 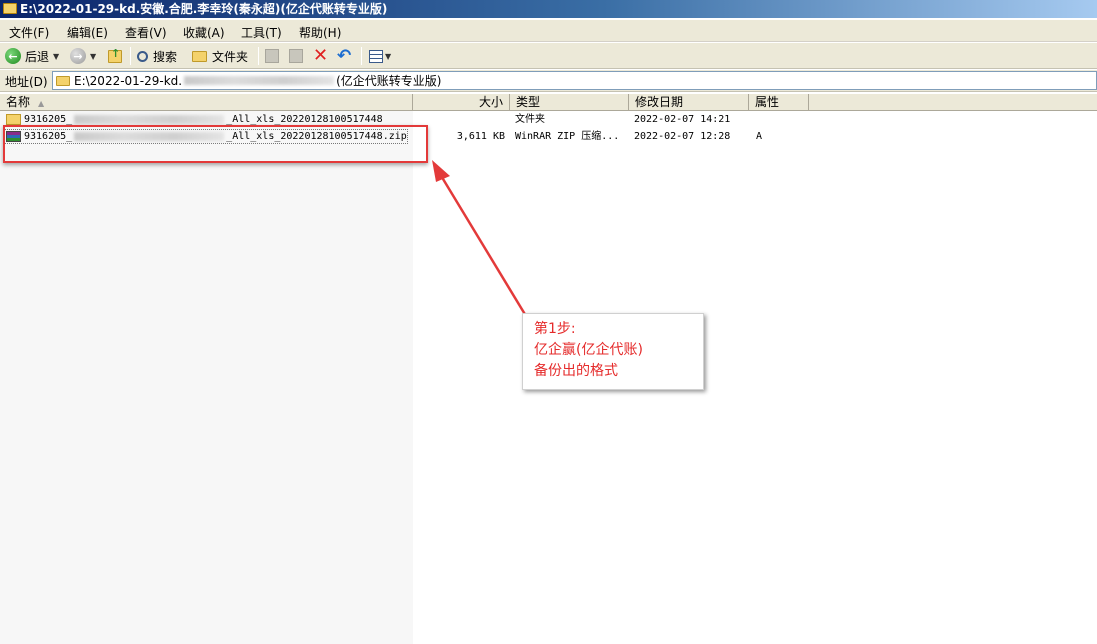 I want to click on copy-to-button, so click(x=296, y=56).